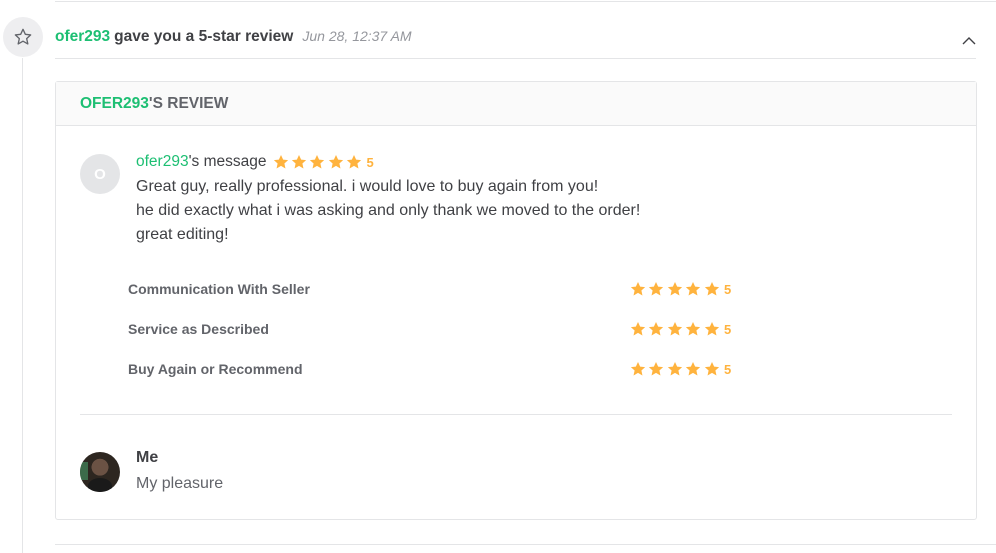  What do you see at coordinates (100, 472) in the screenshot?
I see `my-avatar` at bounding box center [100, 472].